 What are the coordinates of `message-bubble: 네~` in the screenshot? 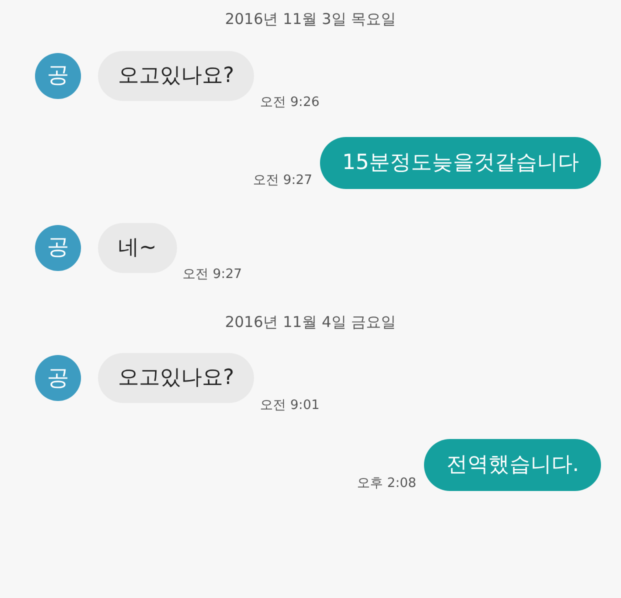 It's located at (137, 247).